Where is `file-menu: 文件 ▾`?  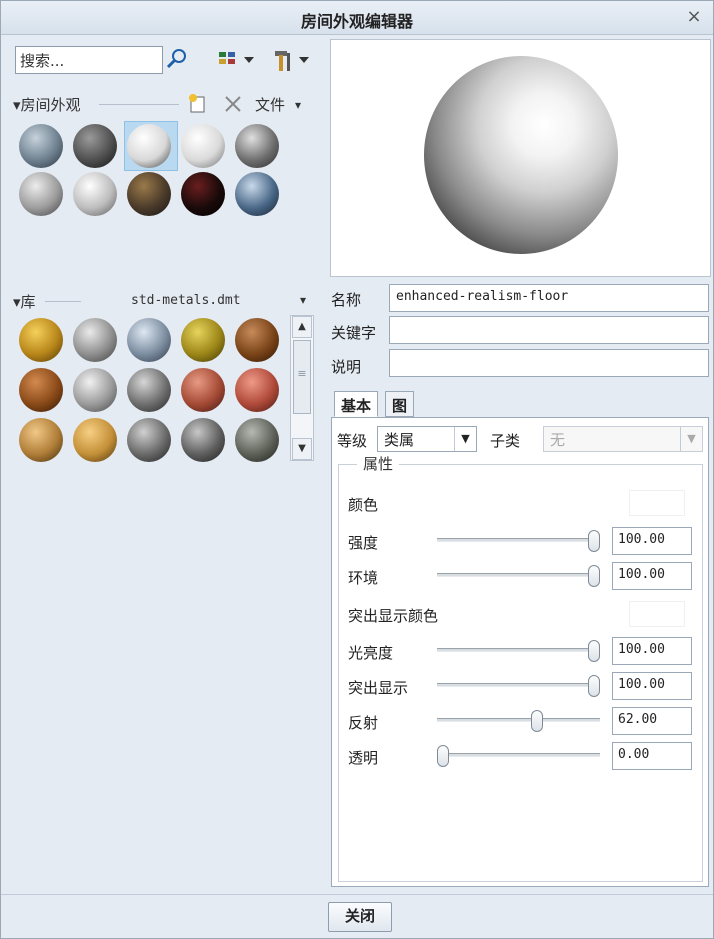
file-menu: 文件 ▾ is located at coordinates (278, 104).